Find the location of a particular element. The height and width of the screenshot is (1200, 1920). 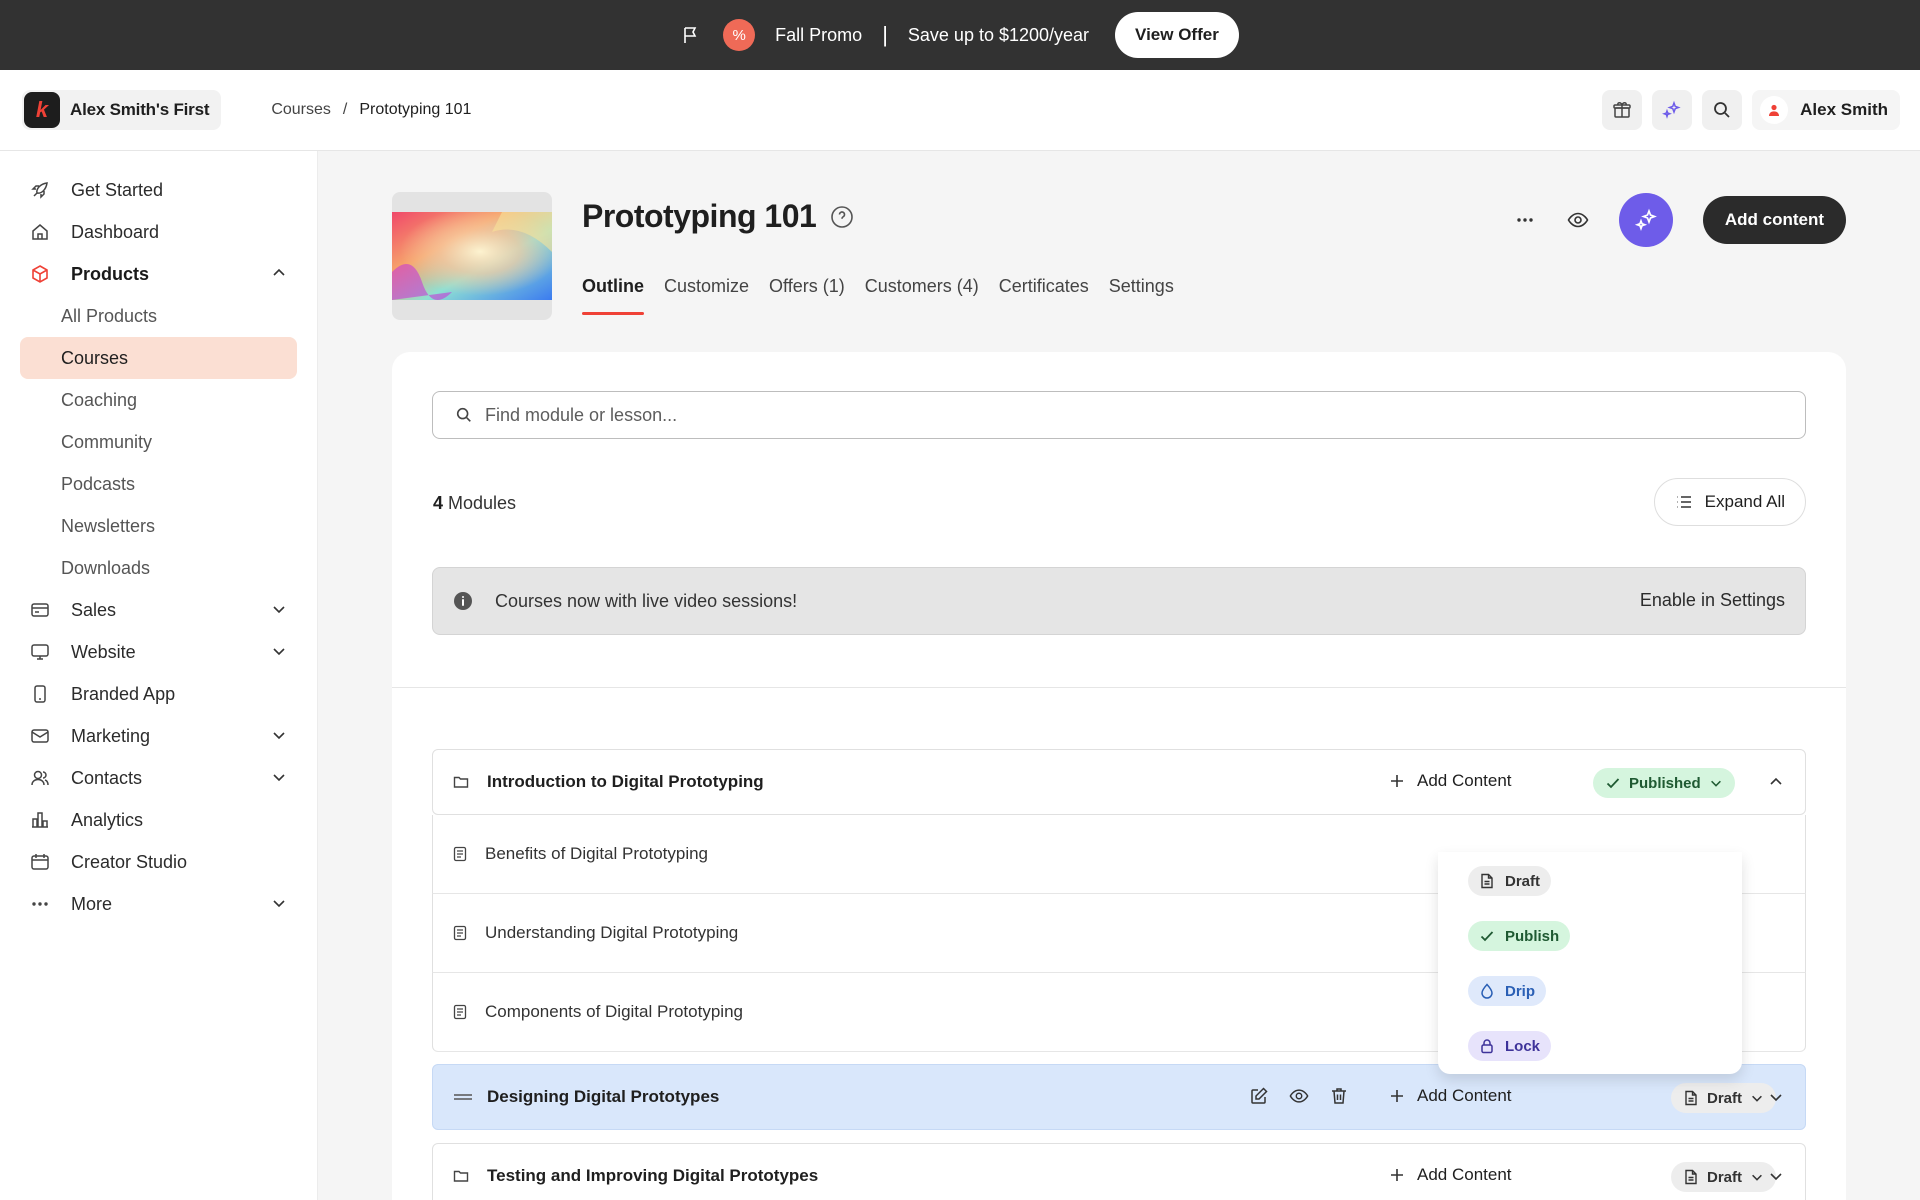

sidebar-subitem-all-products: All Products is located at coordinates (158, 316).